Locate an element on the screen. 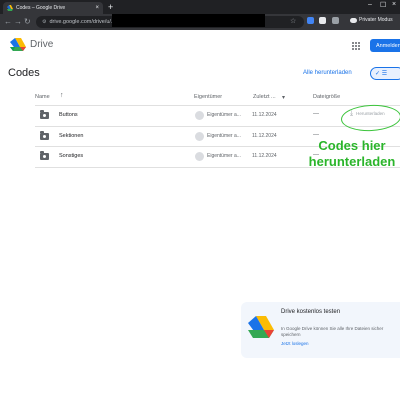  browser-tabstrip: Codes – Google Drive × + – ☐ × is located at coordinates (200, 7).